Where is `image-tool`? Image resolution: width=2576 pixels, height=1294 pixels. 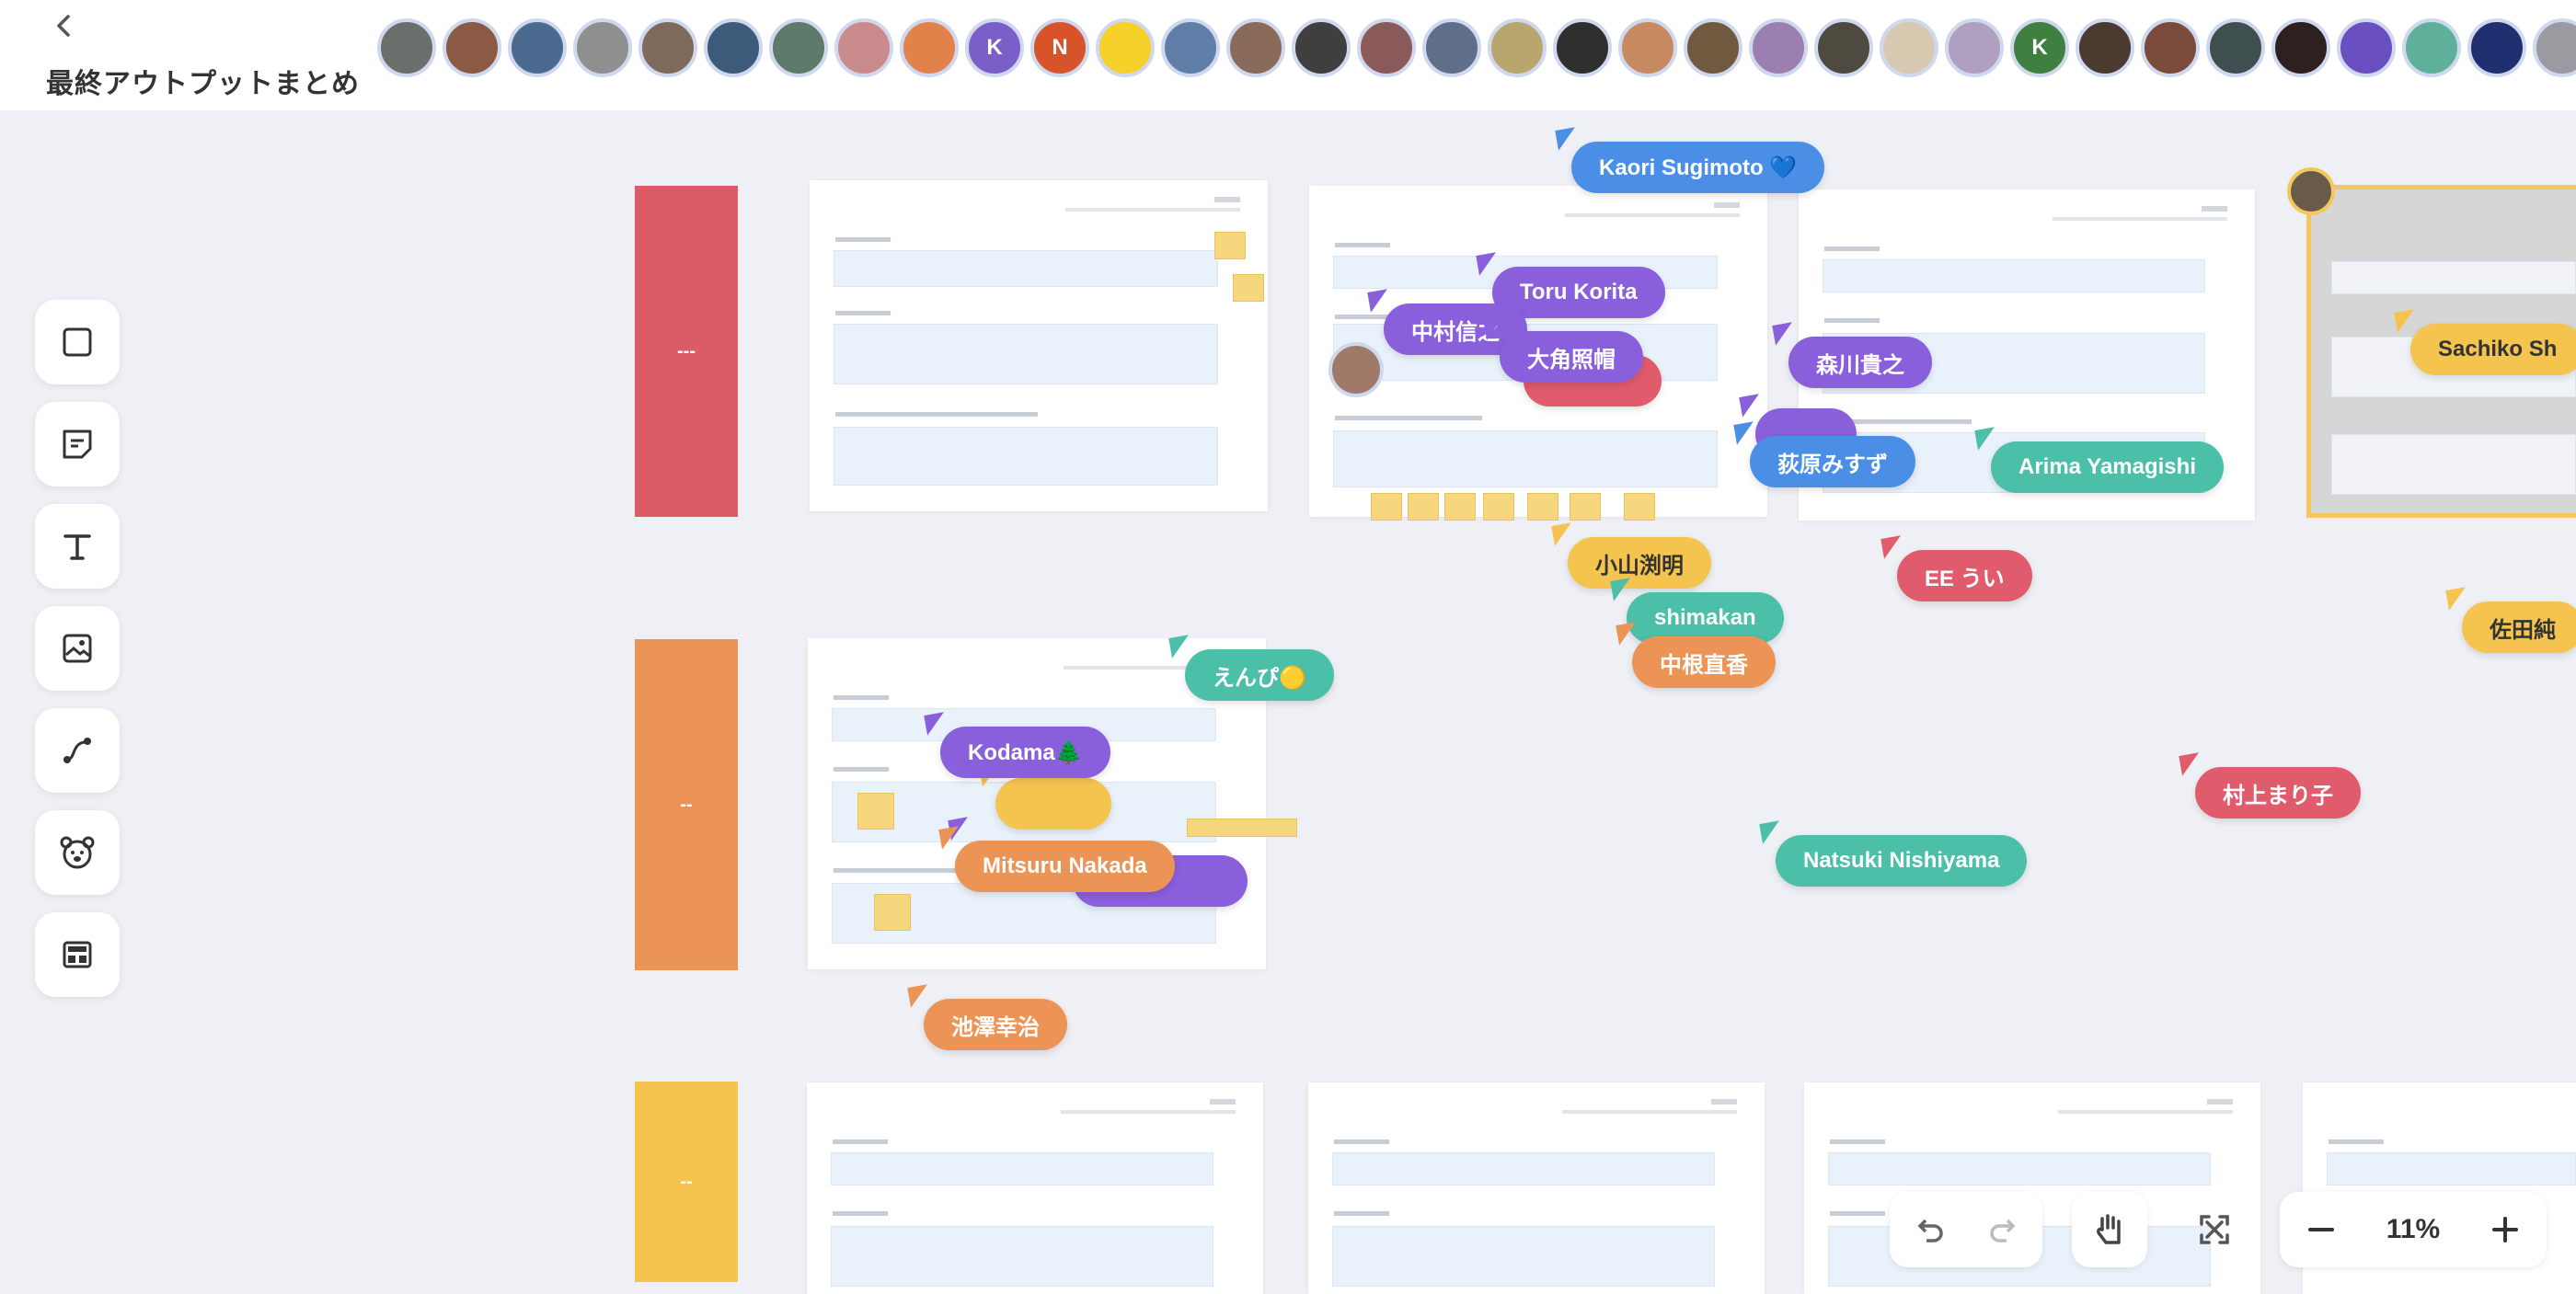 image-tool is located at coordinates (77, 648).